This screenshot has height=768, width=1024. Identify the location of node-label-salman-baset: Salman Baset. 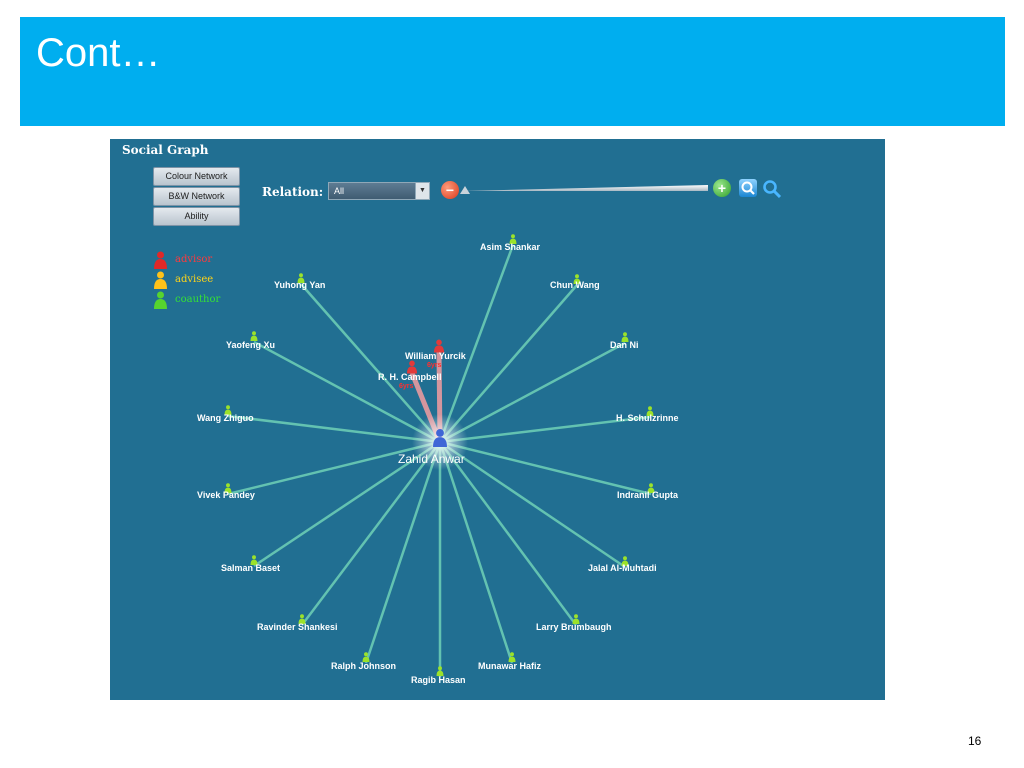
(250, 568).